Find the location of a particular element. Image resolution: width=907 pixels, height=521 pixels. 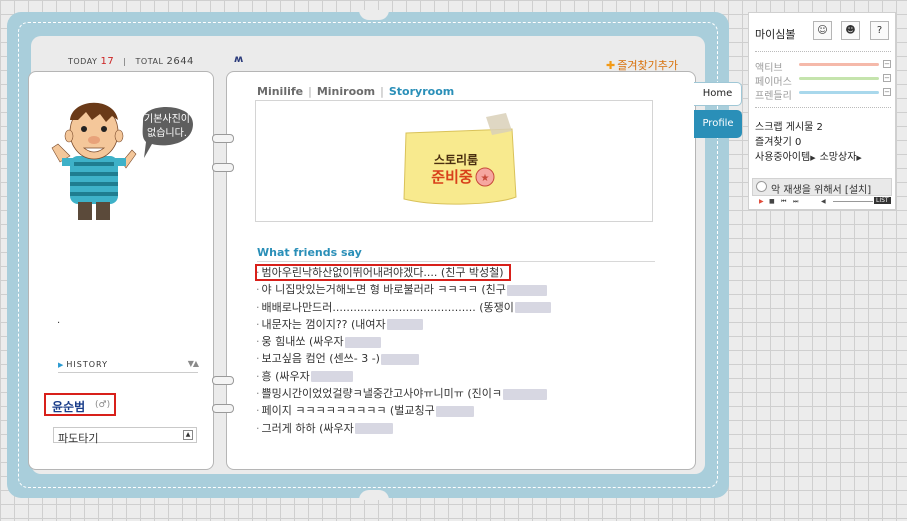

music-player-controls: ▶ ■ ⏮ ⏭ ◀ LIST is located at coordinates (825, 201).